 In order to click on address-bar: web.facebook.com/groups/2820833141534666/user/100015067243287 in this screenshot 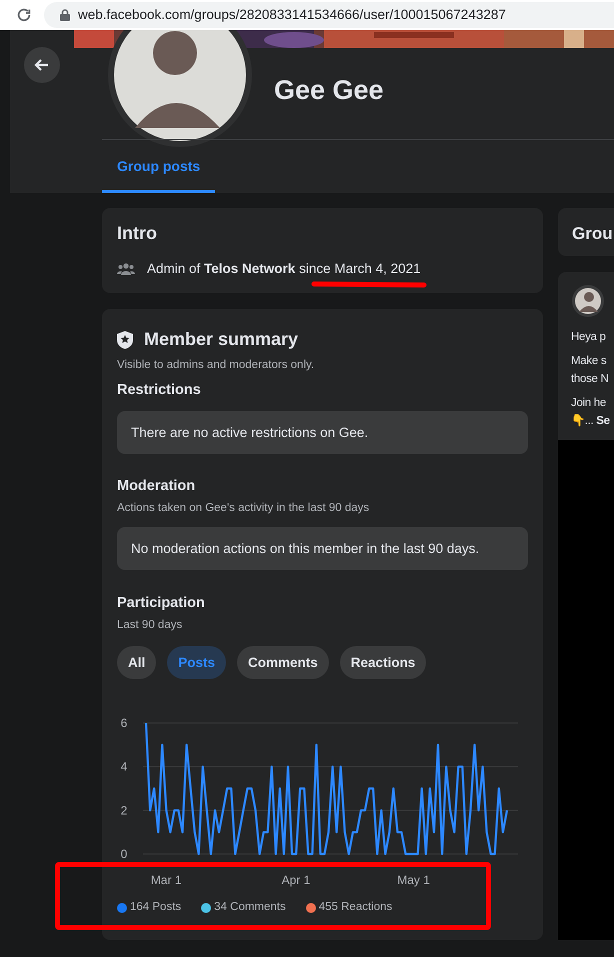, I will do `click(329, 15)`.